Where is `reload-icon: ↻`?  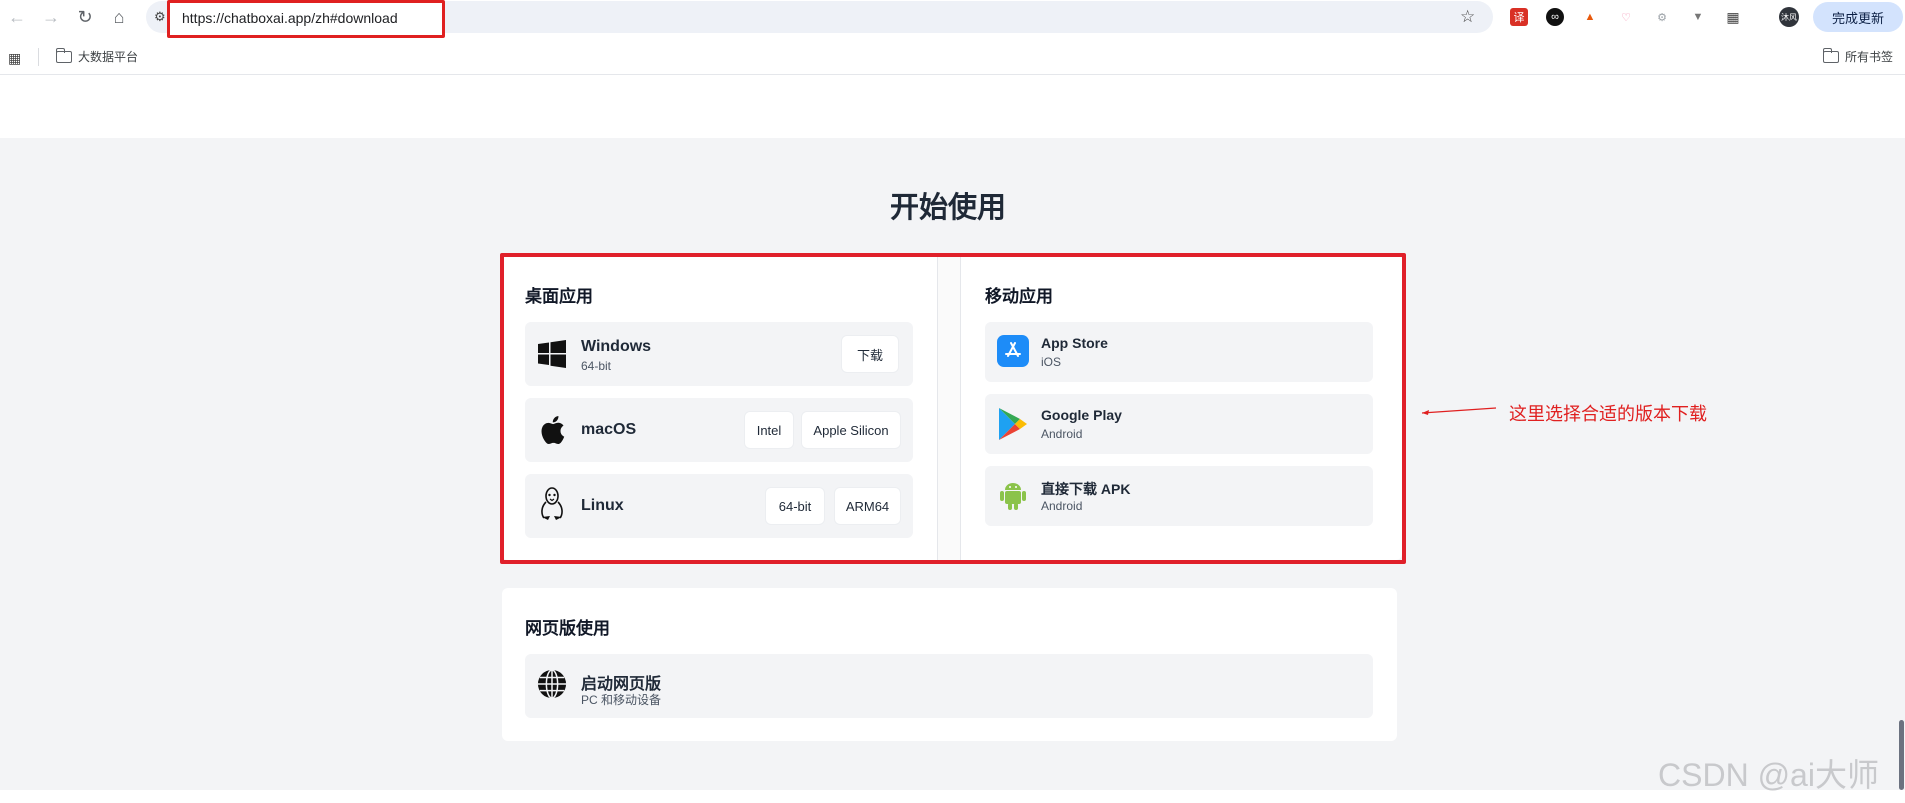 reload-icon: ↻ is located at coordinates (85, 18).